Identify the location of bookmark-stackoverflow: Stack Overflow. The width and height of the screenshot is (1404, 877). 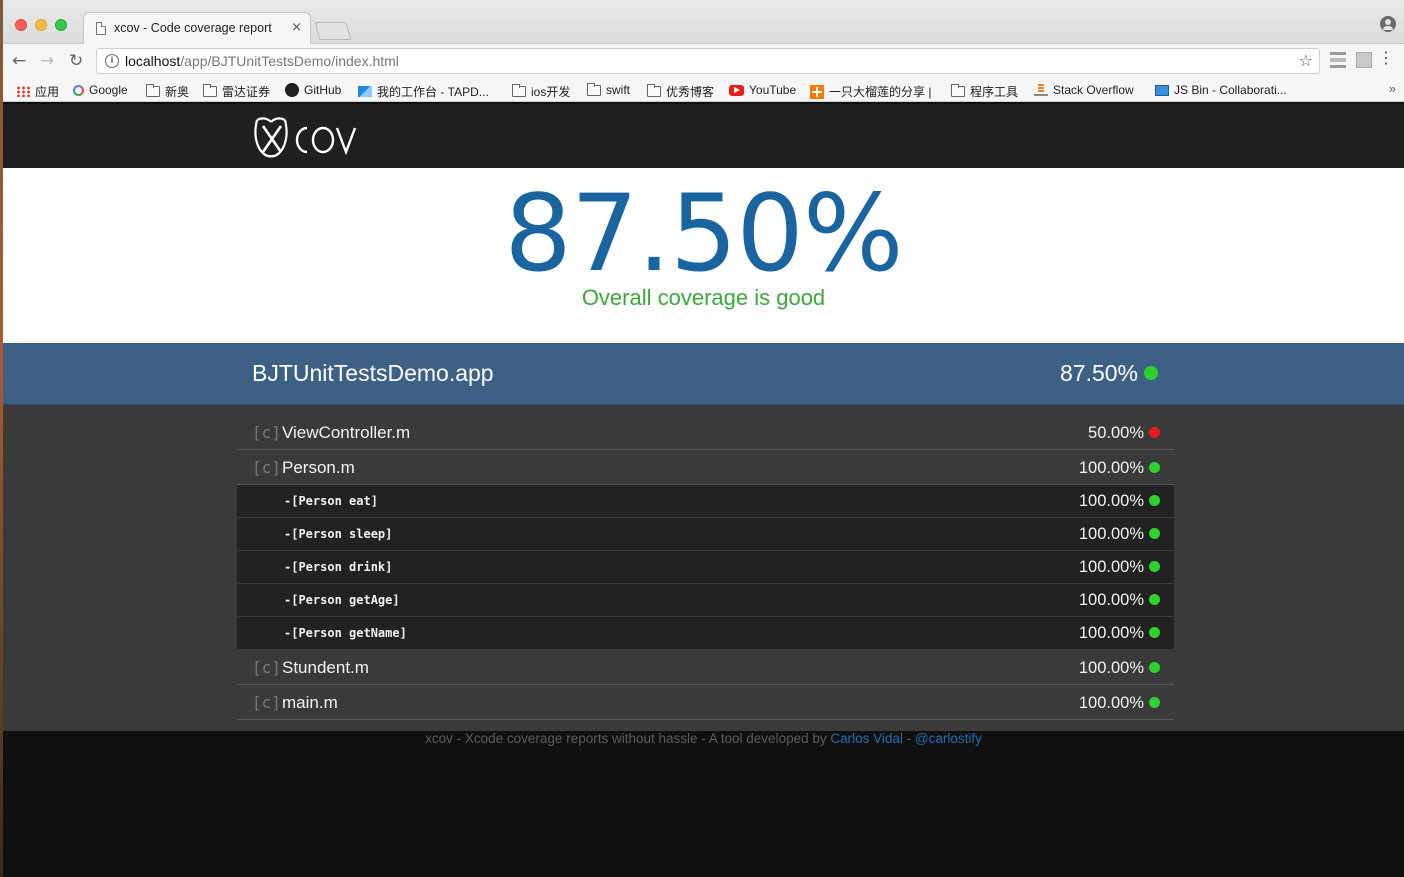
(1084, 90).